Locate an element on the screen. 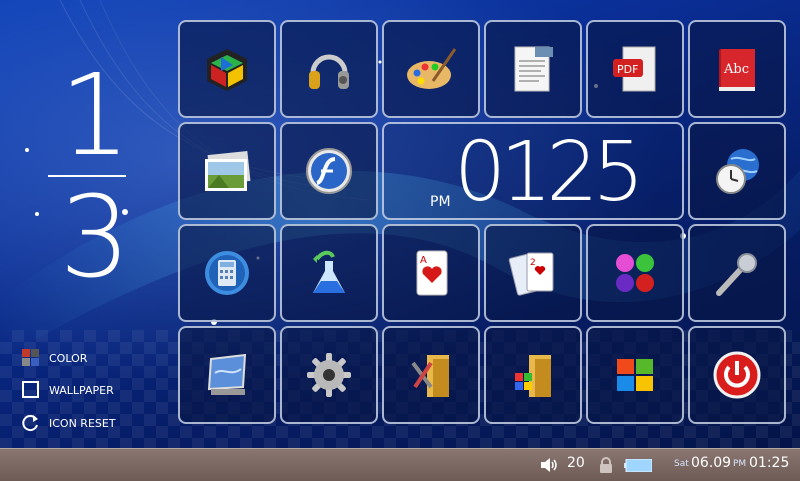  taskbar-date: 06.09 is located at coordinates (711, 463).